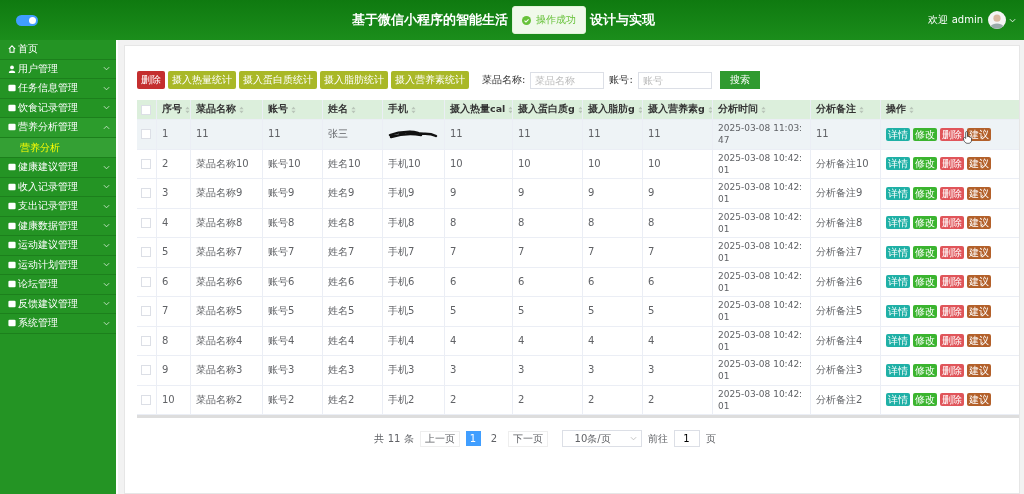 The height and width of the screenshot is (494, 1024). What do you see at coordinates (58, 246) in the screenshot?
I see `menu-item: 运动建议管理` at bounding box center [58, 246].